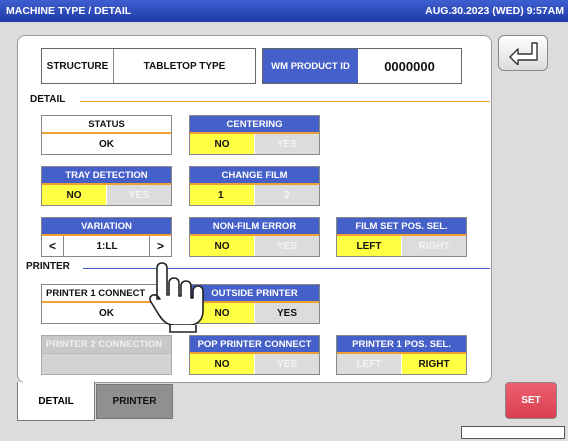  Describe the element at coordinates (434, 246) in the screenshot. I see `film-set-pos-right-option: RIGHT` at that location.